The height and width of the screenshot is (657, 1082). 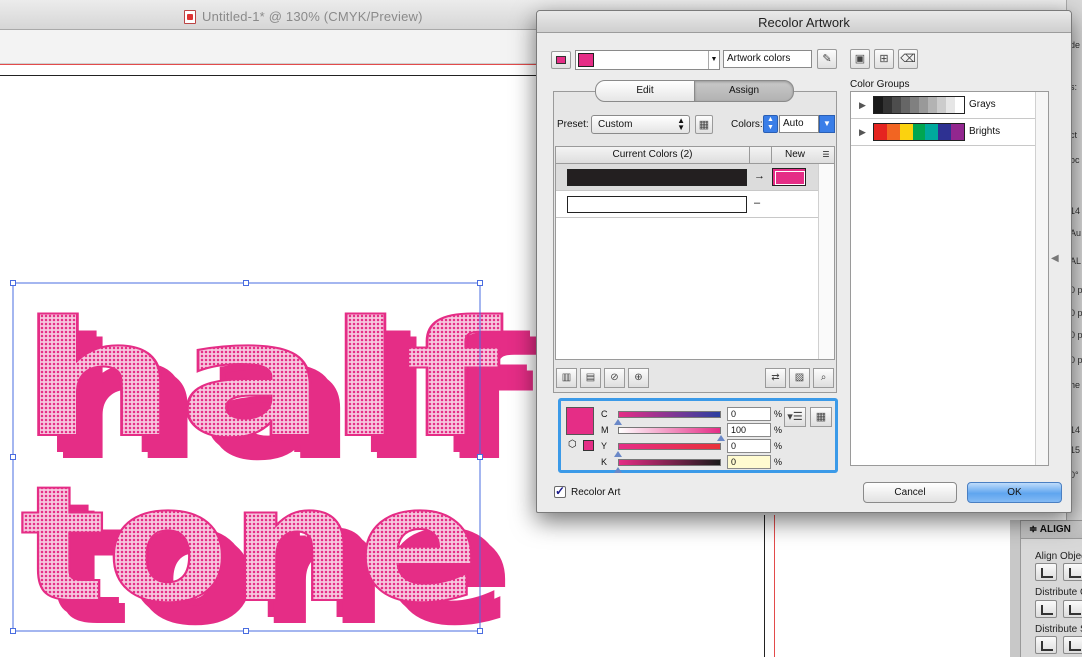 I want to click on cyan-value-field: 0, so click(x=749, y=414).